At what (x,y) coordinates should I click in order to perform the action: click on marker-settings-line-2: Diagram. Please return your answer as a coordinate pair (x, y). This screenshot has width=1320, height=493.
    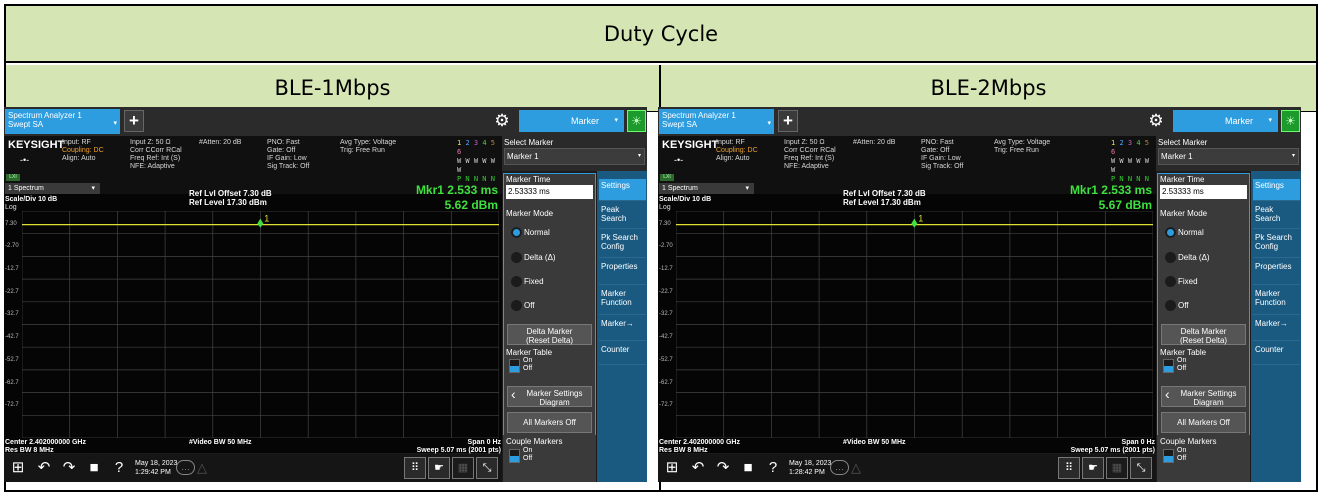
    Looking at the image, I should click on (554, 402).